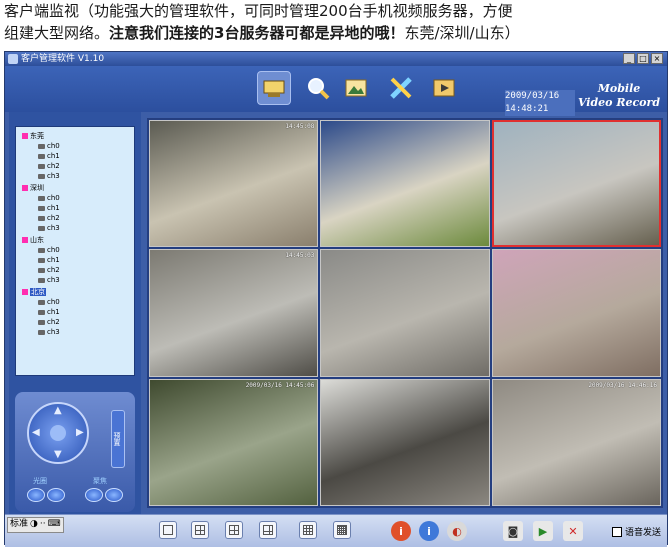 The image size is (672, 548). I want to click on maximize-button: □, so click(643, 58).